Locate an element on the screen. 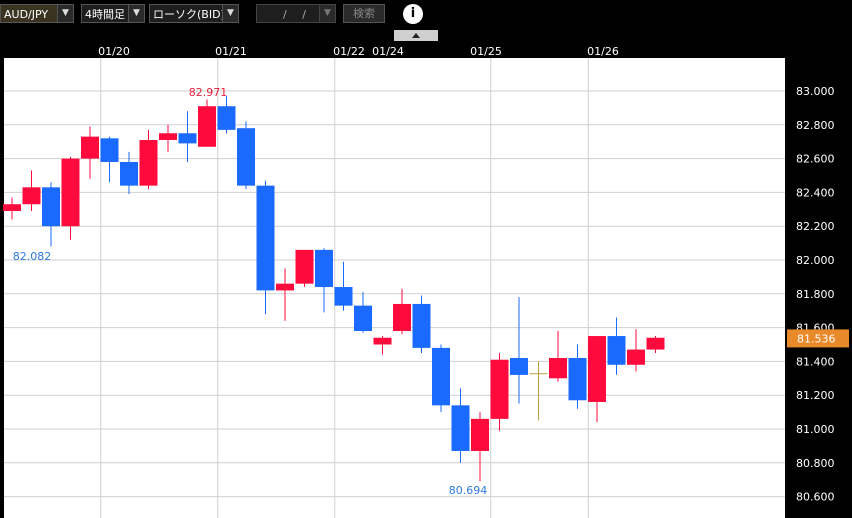 This screenshot has height=518, width=852. y-tick-label: 81.000 is located at coordinates (815, 429).